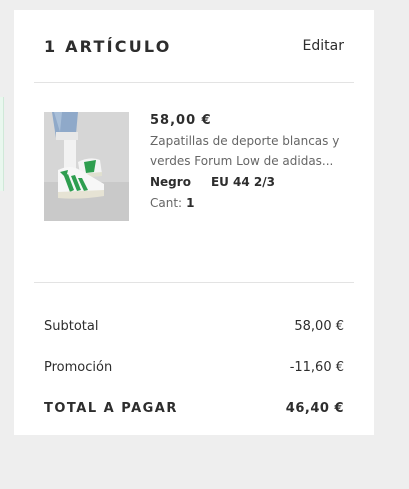 This screenshot has height=489, width=409. Describe the element at coordinates (111, 408) in the screenshot. I see `total-label: TOTAL A PAGAR` at that location.